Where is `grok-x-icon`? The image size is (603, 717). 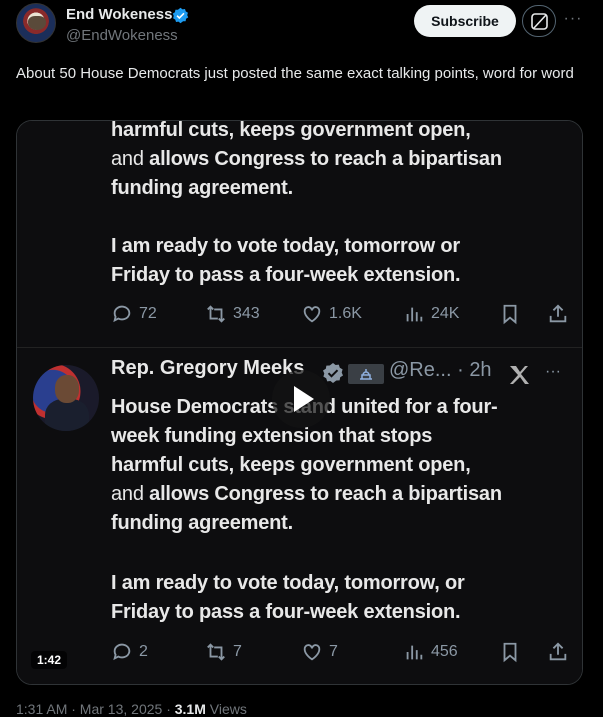 grok-x-icon is located at coordinates (519, 375).